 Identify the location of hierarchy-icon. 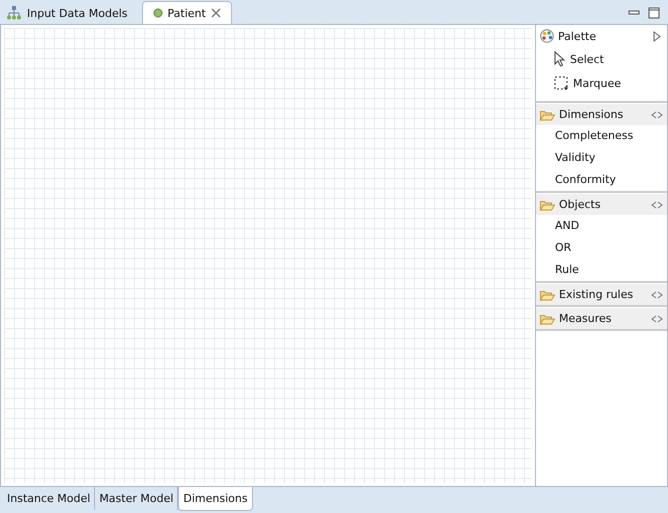
(14, 13).